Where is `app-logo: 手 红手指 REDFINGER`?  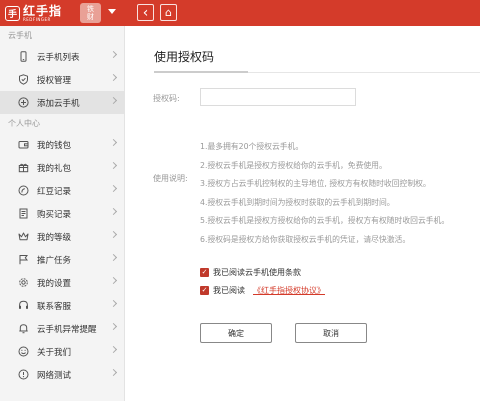
app-logo: 手 红手指 REDFINGER is located at coordinates (33, 13).